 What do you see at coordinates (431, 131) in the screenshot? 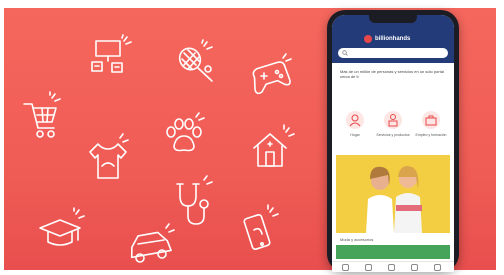
I see `category-item-empleo: Empleo y formación` at bounding box center [431, 131].